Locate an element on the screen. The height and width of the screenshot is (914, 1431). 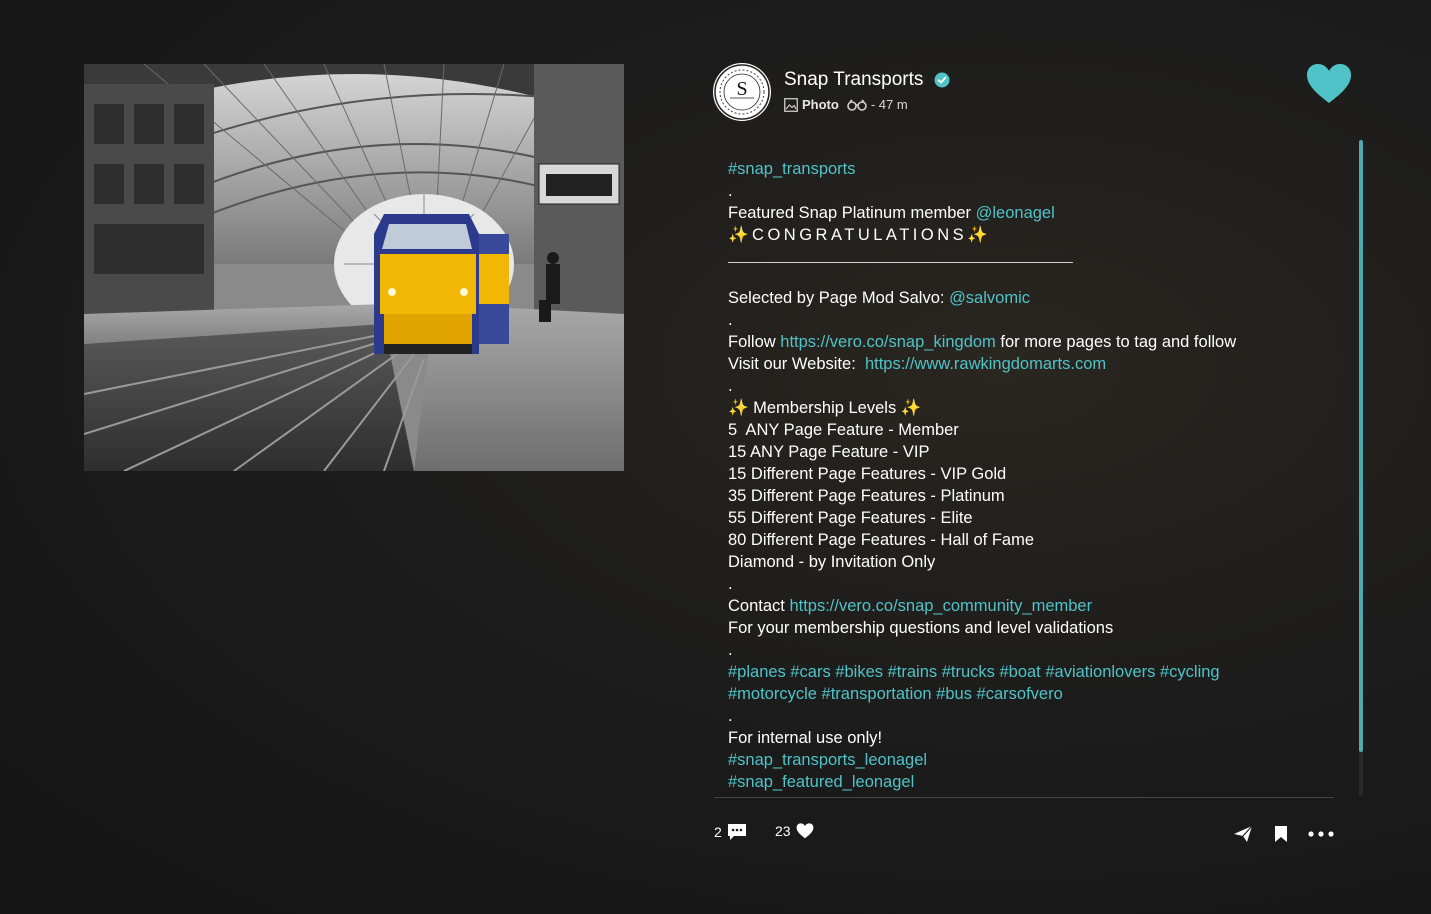
caption-line: #snap_transports is located at coordinates (1028, 169).